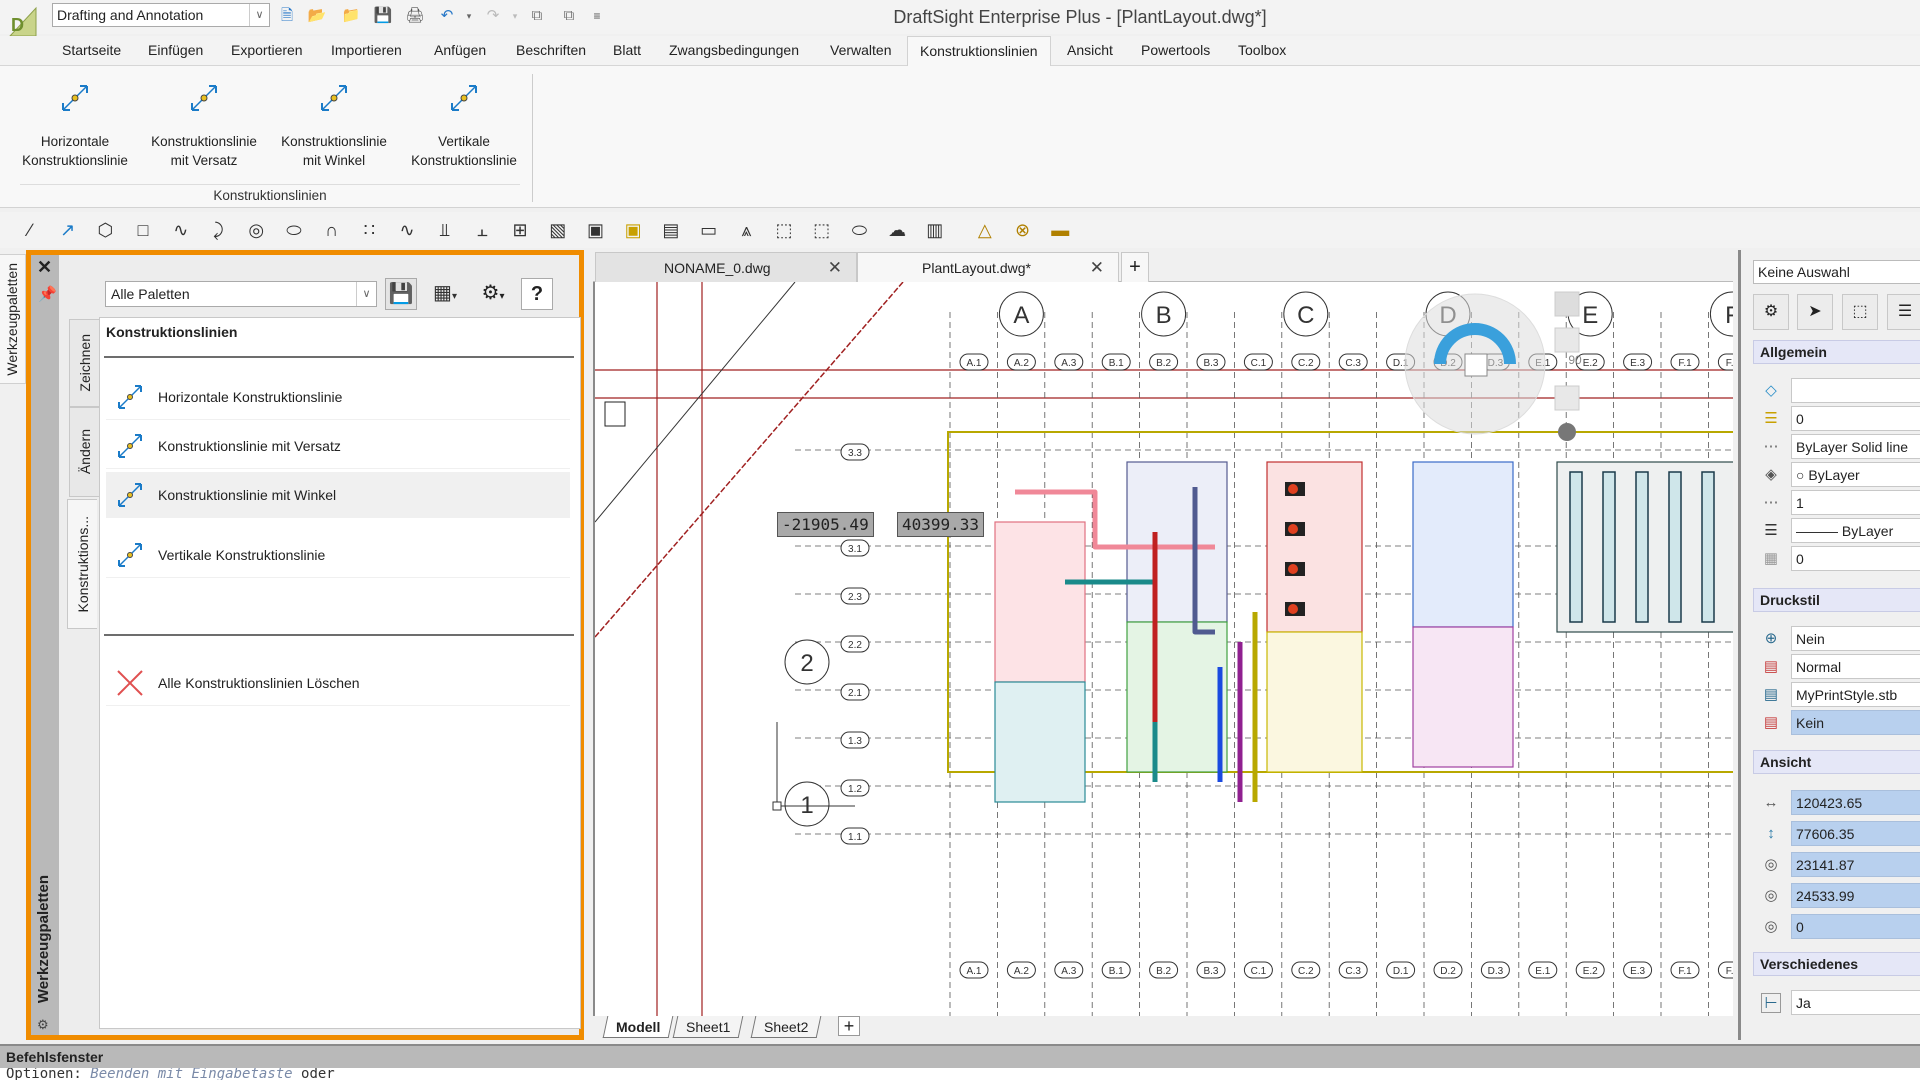  What do you see at coordinates (175, 50) in the screenshot?
I see `tab-einfuegen: Einfügen` at bounding box center [175, 50].